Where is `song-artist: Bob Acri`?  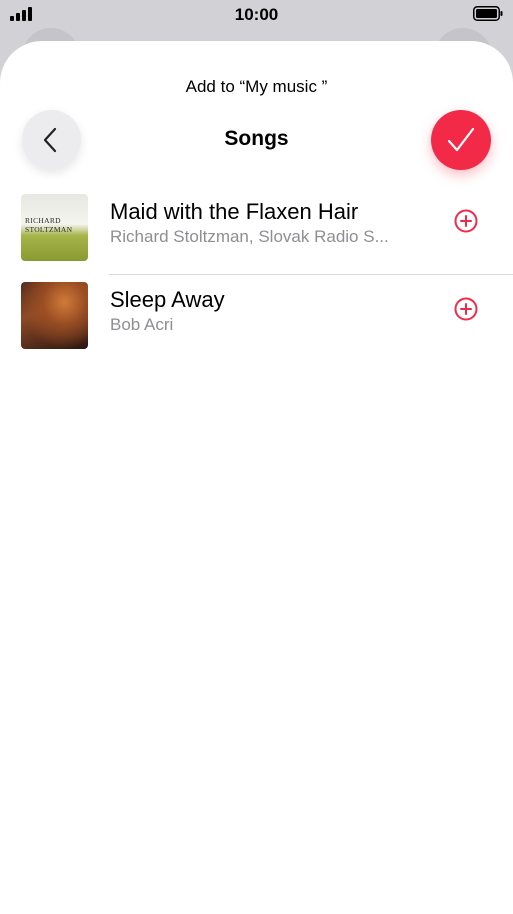
song-artist: Bob Acri is located at coordinates (142, 324).